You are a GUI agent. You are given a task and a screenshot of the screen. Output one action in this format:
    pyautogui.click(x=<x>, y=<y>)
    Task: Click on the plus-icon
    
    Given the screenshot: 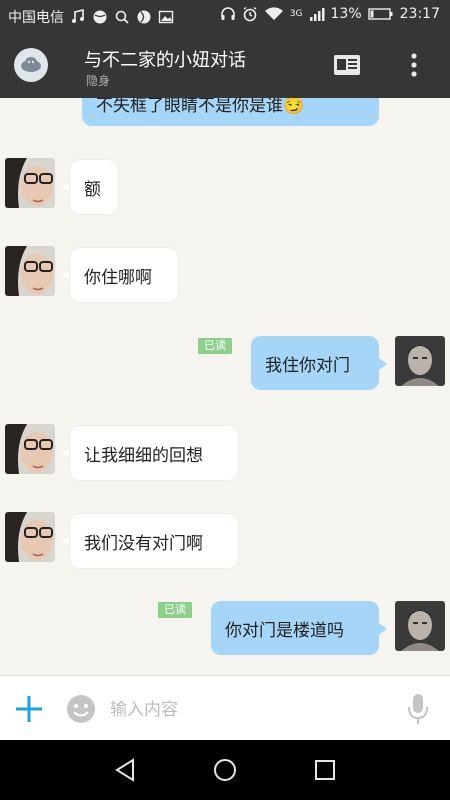 What is the action you would take?
    pyautogui.click(x=29, y=709)
    